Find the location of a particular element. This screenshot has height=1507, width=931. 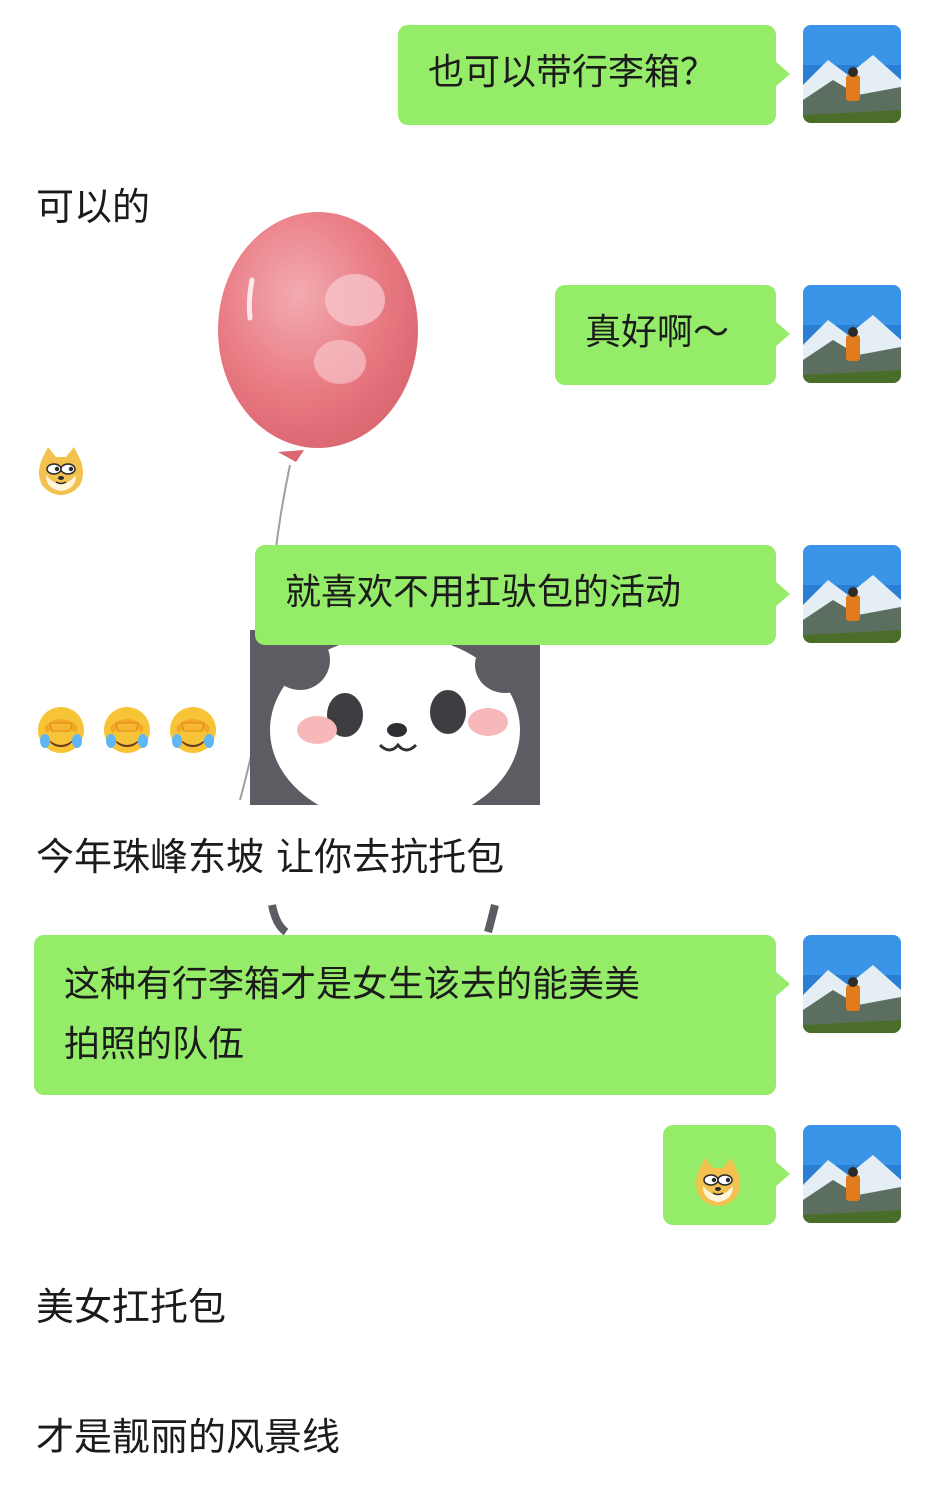

message-row: 就喜欢不用扛驮包的活动 is located at coordinates (465, 595).